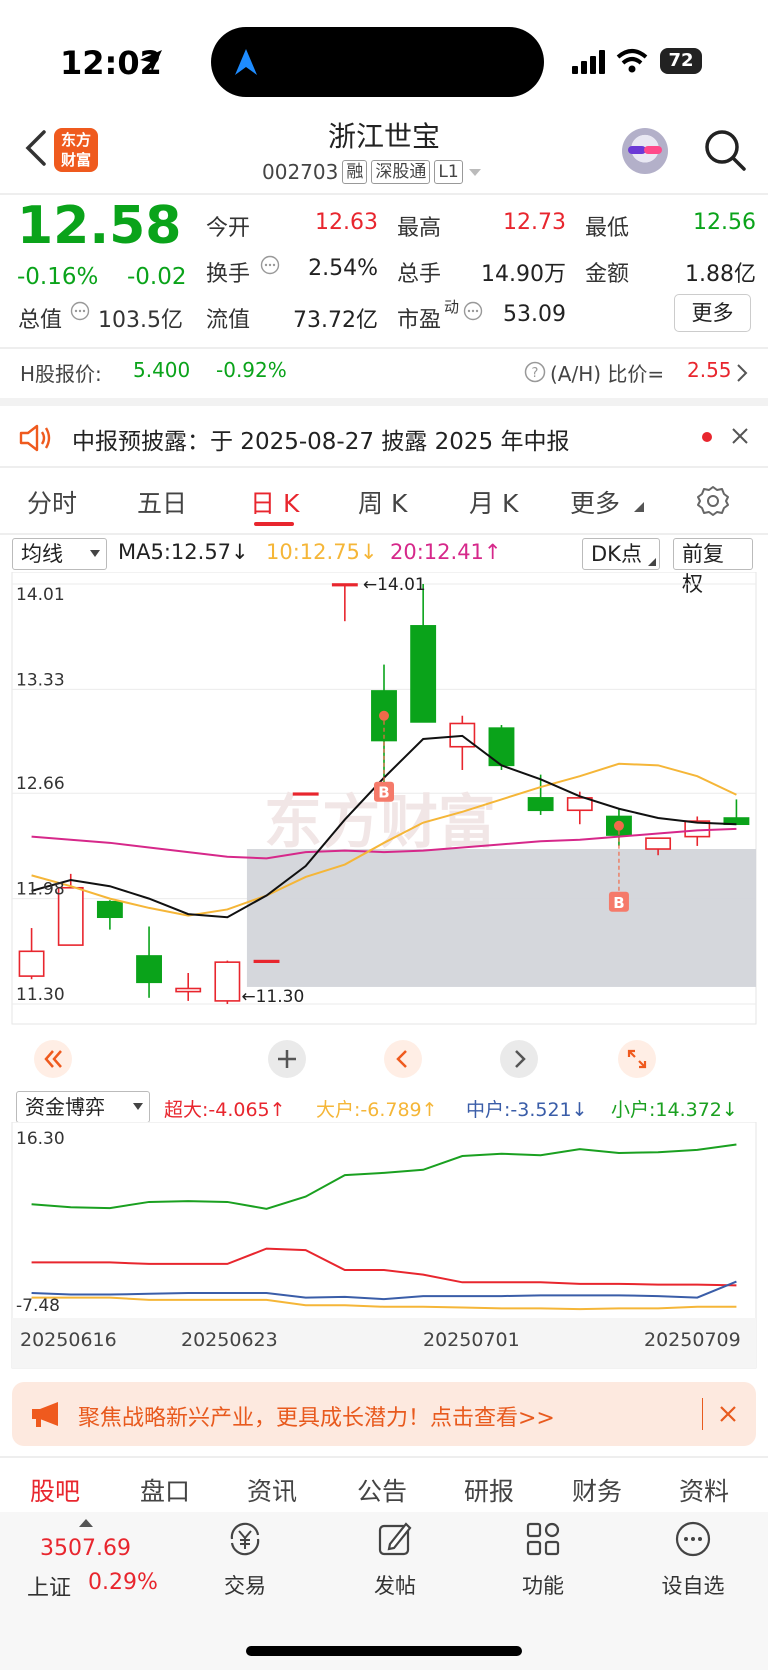  What do you see at coordinates (704, 1490) in the screenshot?
I see `tab-profile: 资料` at bounding box center [704, 1490].